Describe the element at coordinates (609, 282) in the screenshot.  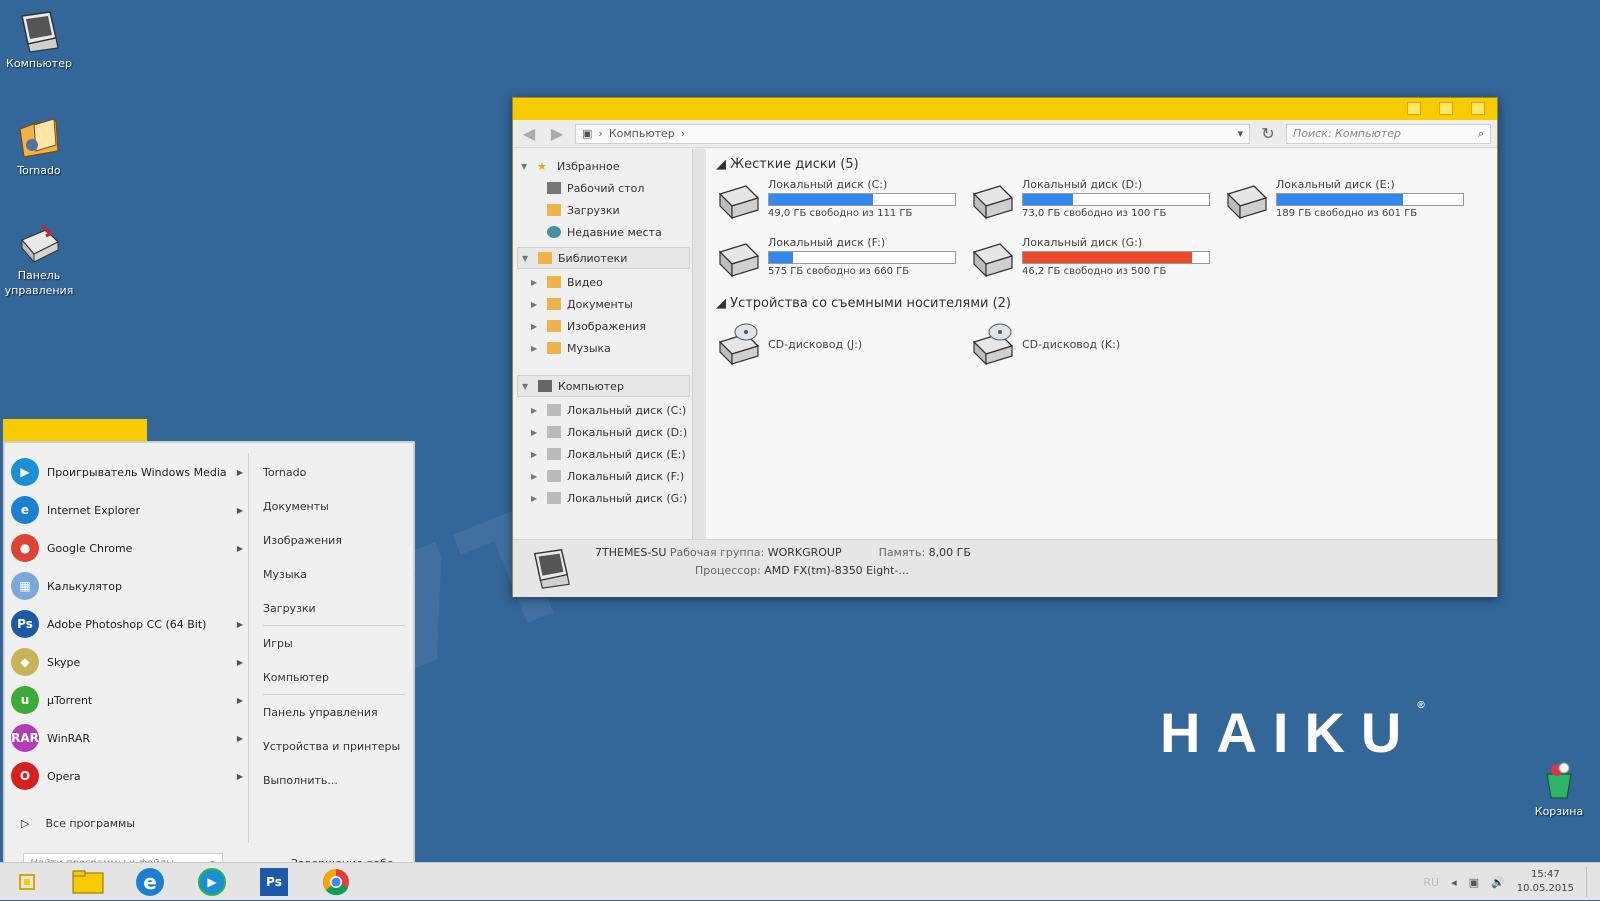
I see `nav-video: ▶ Видео` at that location.